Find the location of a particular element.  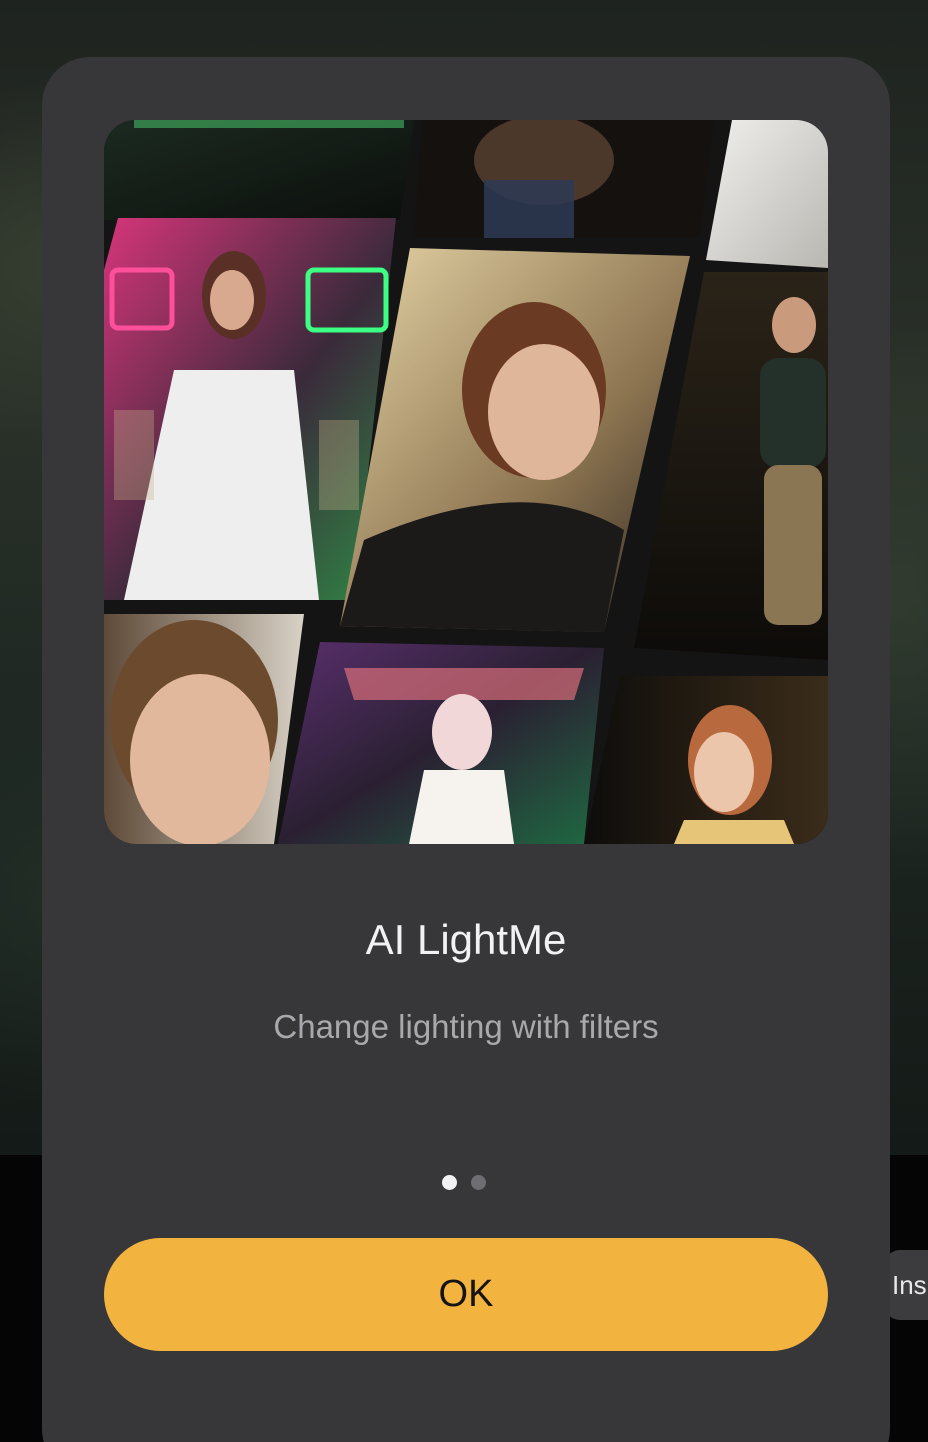

dialog-subtitle: Change lighting with filters is located at coordinates (466, 1026).